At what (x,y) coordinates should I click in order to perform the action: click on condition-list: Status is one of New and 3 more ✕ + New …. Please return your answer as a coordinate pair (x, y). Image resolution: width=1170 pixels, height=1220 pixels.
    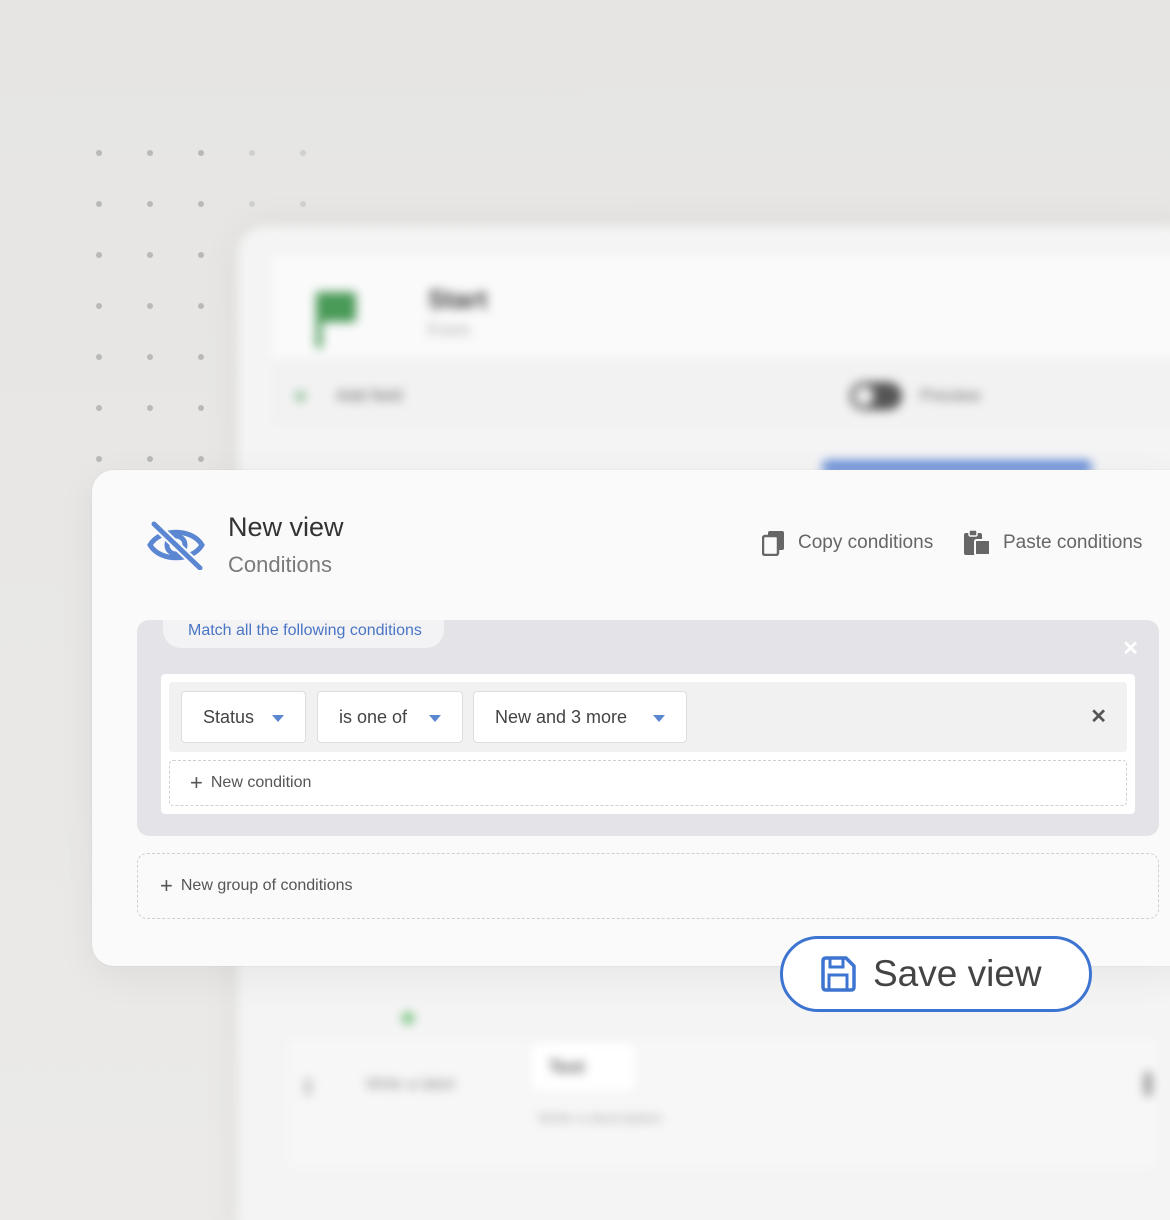
    Looking at the image, I should click on (648, 744).